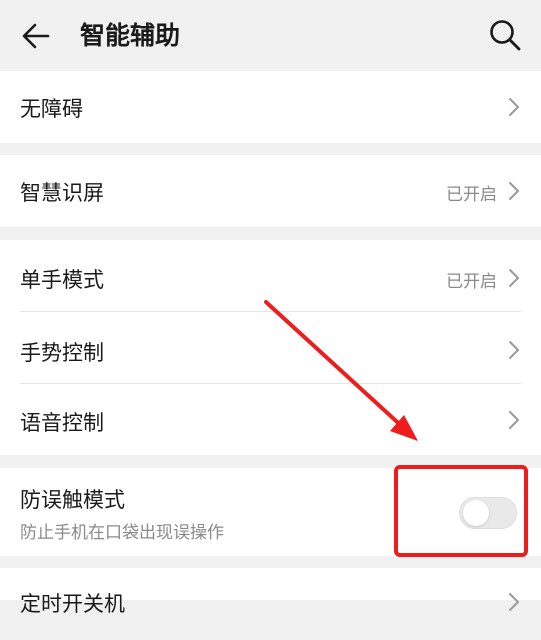 The width and height of the screenshot is (541, 640). I want to click on row-label: 语音控制, so click(62, 423).